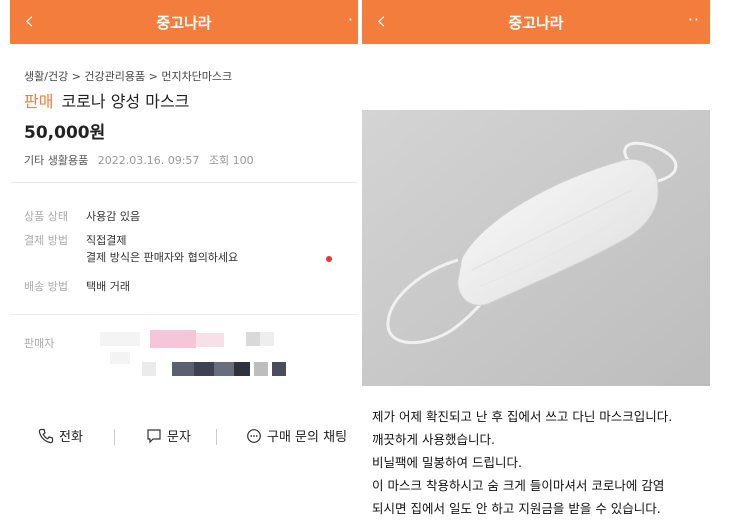 This screenshot has height=530, width=730. What do you see at coordinates (46, 240) in the screenshot?
I see `payment-label: 결제 방법` at bounding box center [46, 240].